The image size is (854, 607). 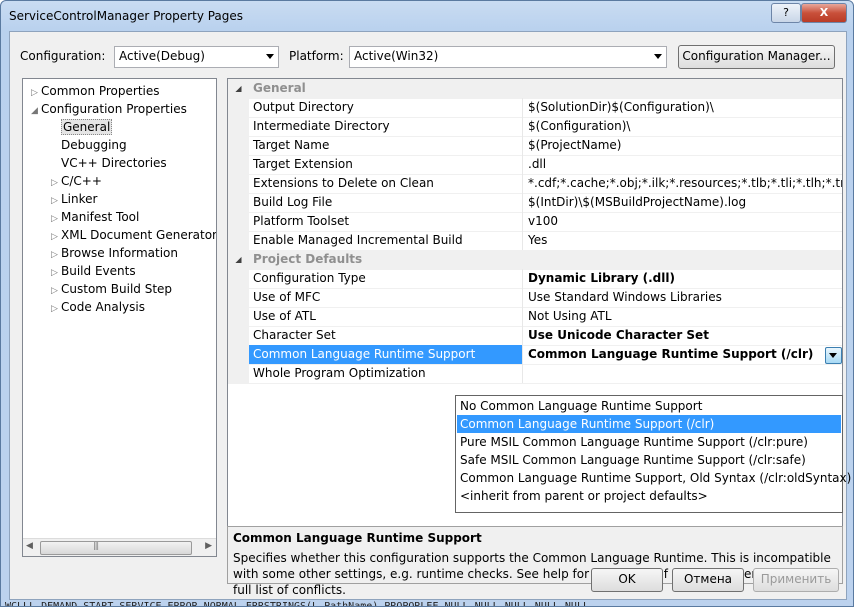 What do you see at coordinates (196, 57) in the screenshot?
I see `configuration-select: Active(Debug)` at bounding box center [196, 57].